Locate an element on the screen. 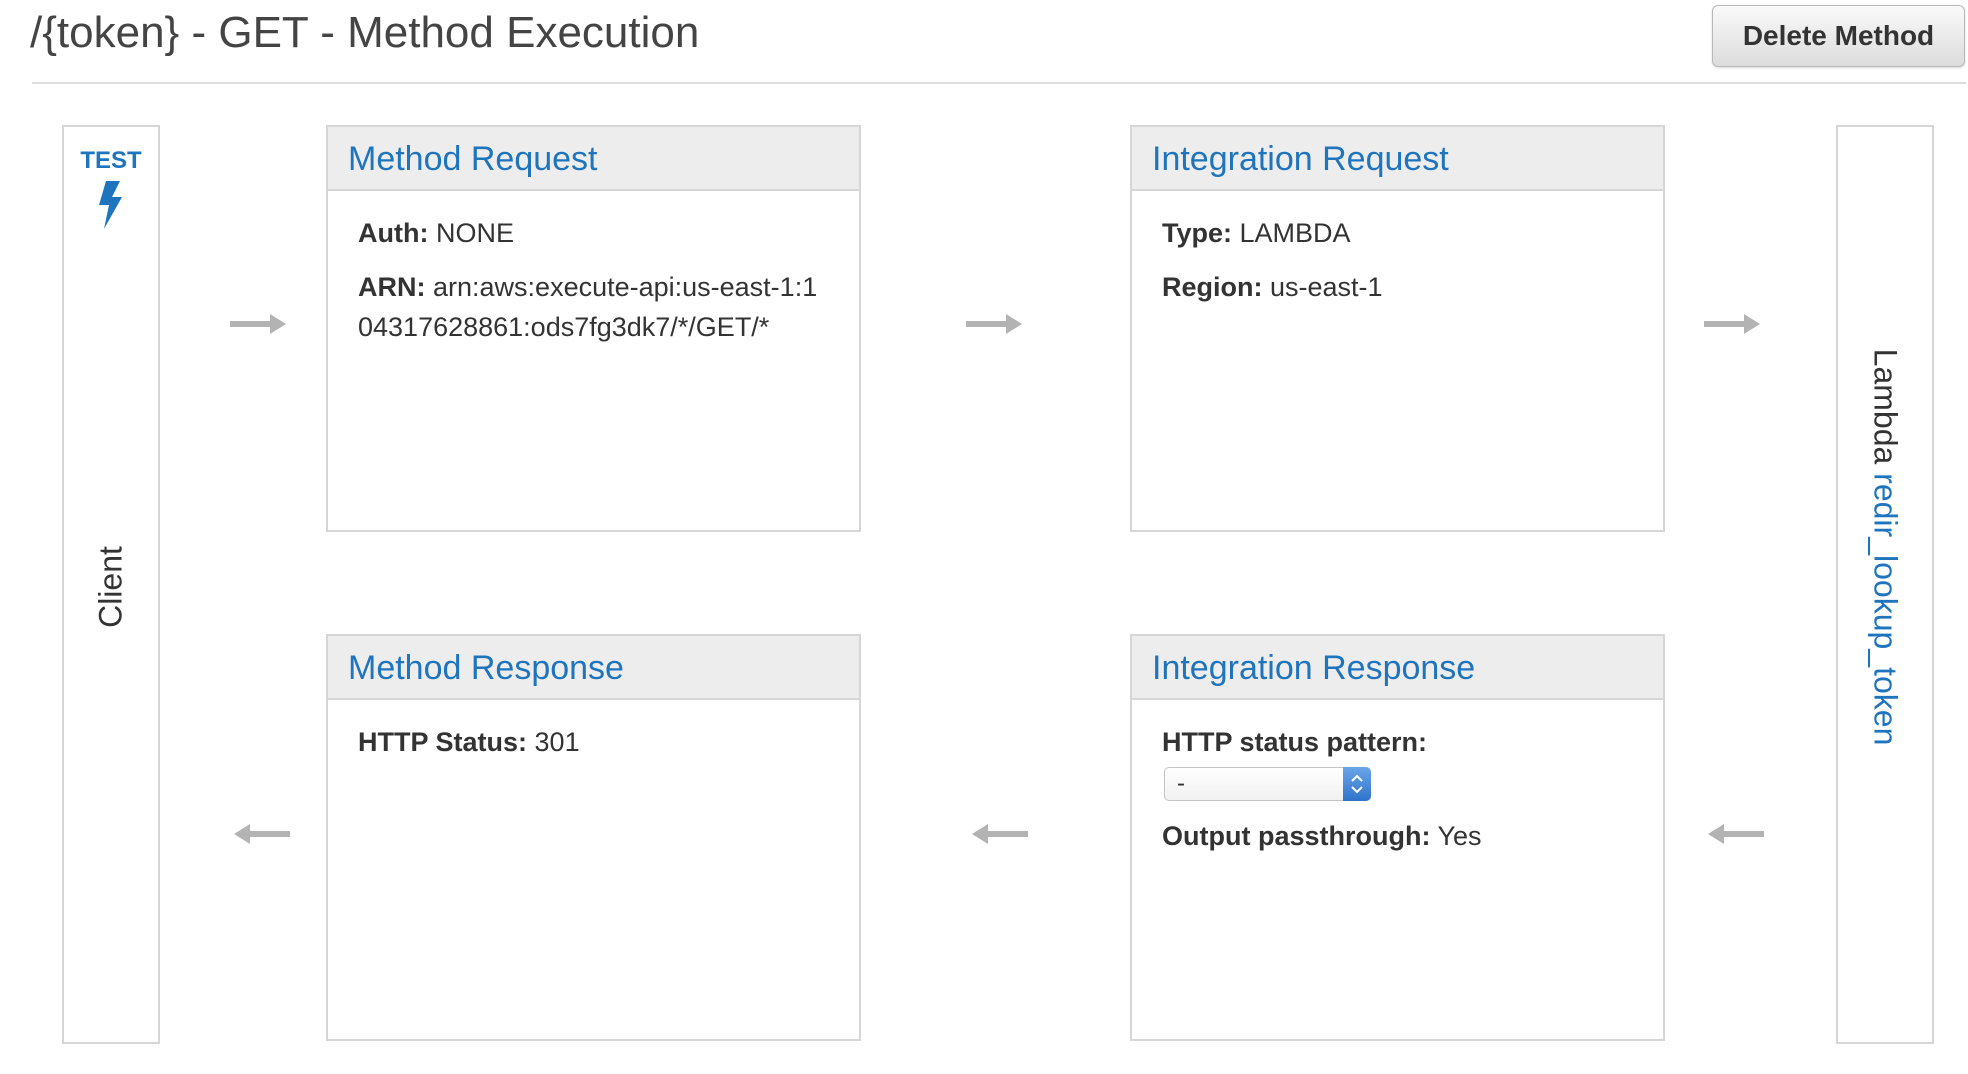 This screenshot has width=1968, height=1074. test-link: TEST is located at coordinates (111, 188).